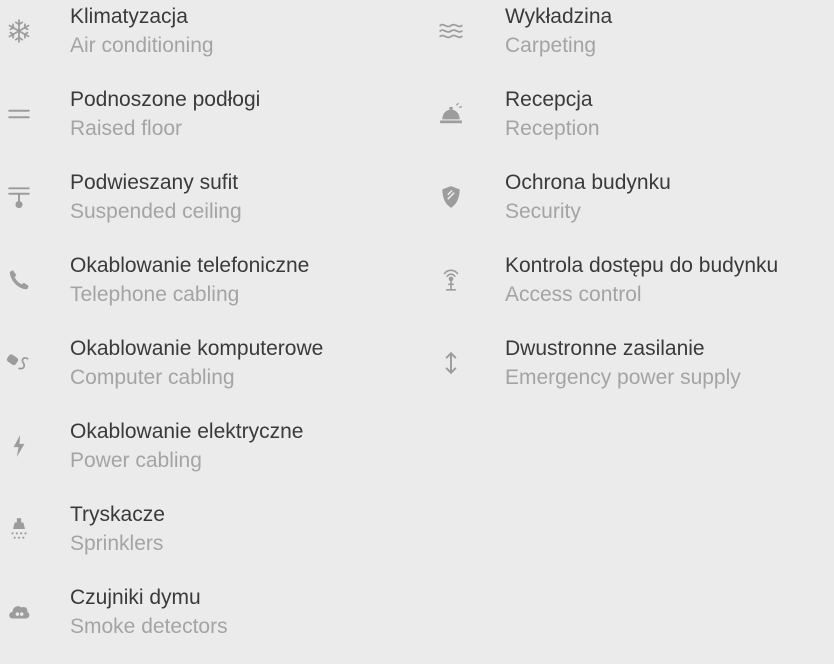  Describe the element at coordinates (197, 348) in the screenshot. I see `feature-label-pl: Okablowanie komputerowe` at that location.